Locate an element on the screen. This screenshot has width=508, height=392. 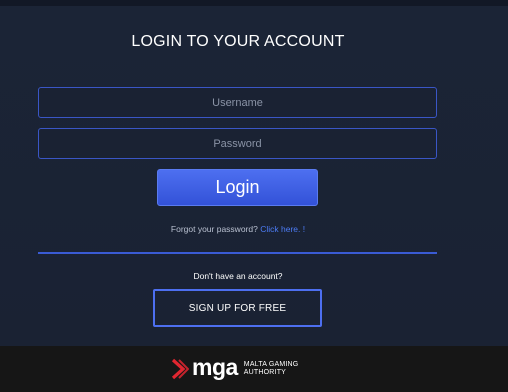
mga-logo: mga MALTA GAMING AUTHORITY is located at coordinates (234, 369).